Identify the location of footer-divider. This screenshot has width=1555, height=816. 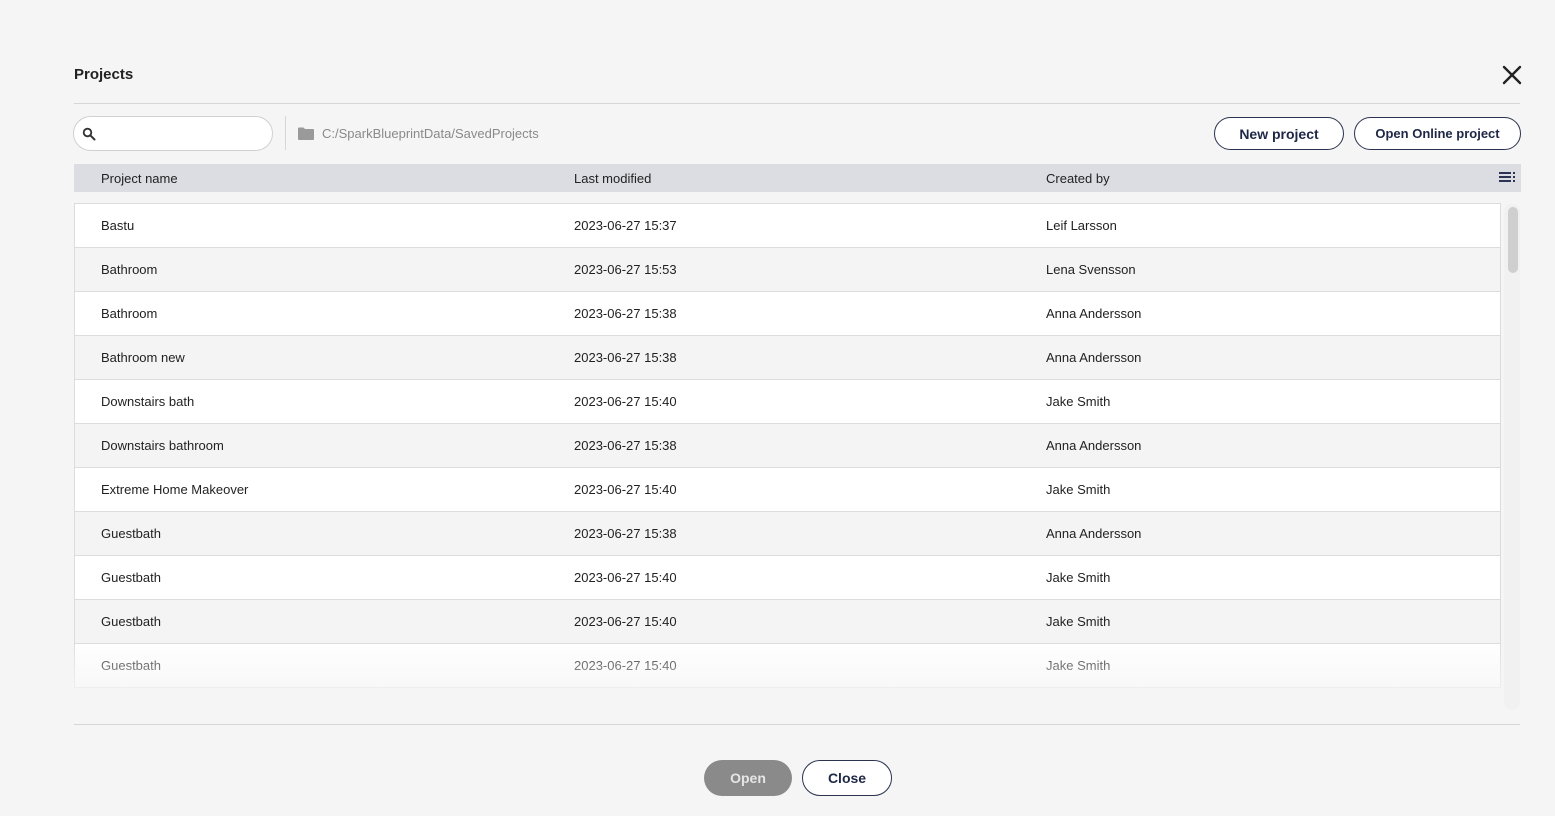
(797, 724).